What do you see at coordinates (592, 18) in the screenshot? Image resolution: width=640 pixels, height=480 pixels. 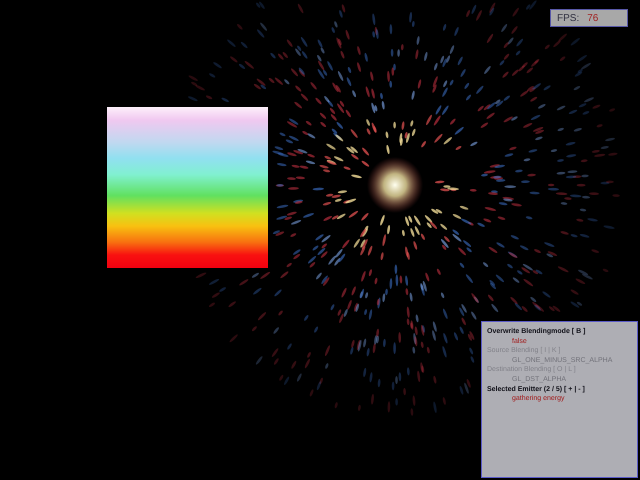 I see `fps-value: 76` at bounding box center [592, 18].